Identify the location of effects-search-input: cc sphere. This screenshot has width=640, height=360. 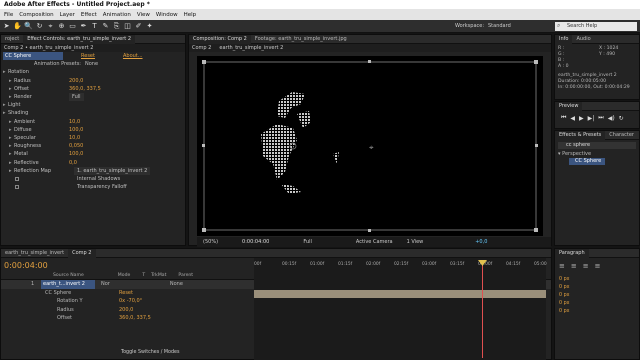
(597, 145).